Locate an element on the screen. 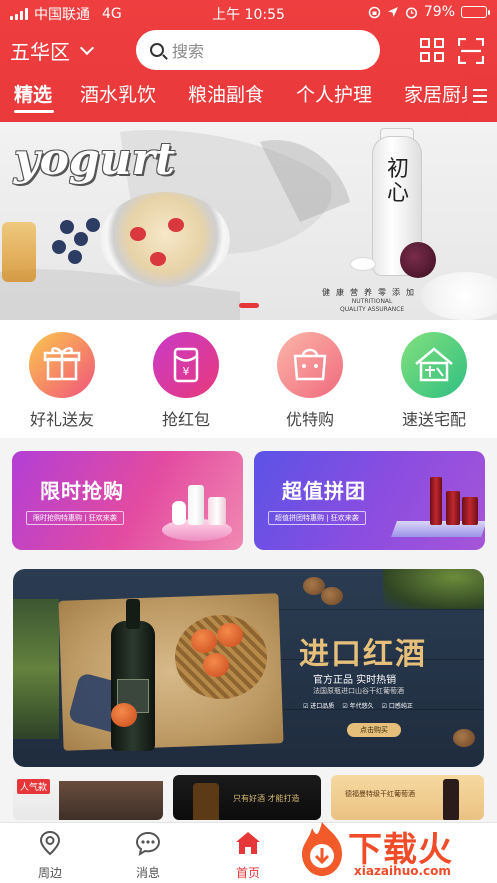 This screenshot has height=883, width=497. nav-nearby: 周边 is located at coordinates (50, 855).